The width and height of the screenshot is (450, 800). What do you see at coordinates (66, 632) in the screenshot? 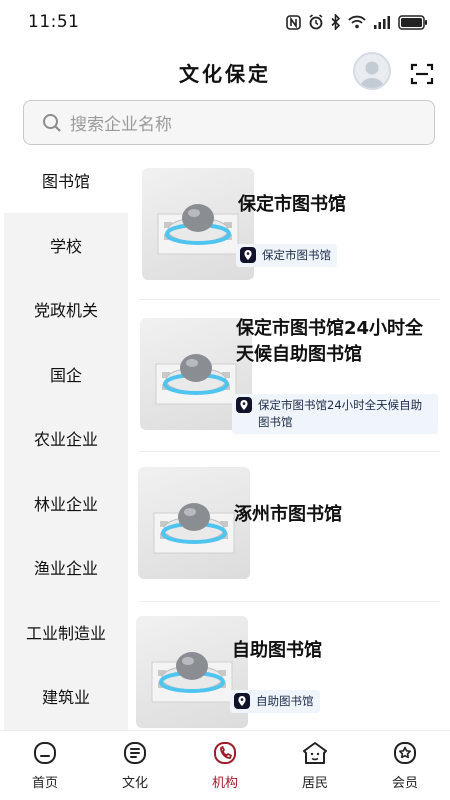
I see `sidebar-item-manufacturing: 工业制造业` at bounding box center [66, 632].